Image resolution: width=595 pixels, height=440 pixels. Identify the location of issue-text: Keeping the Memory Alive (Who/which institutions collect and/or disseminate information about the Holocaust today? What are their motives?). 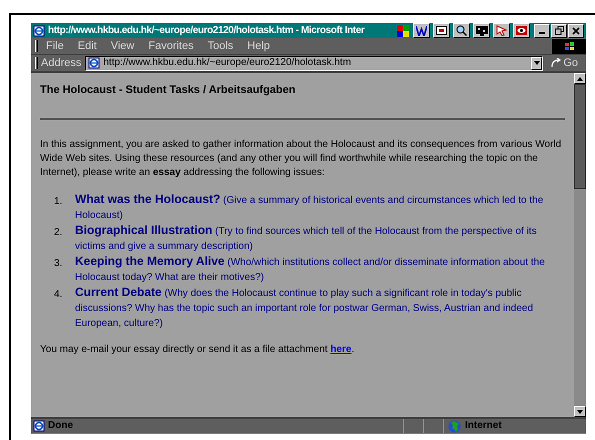
(310, 269).